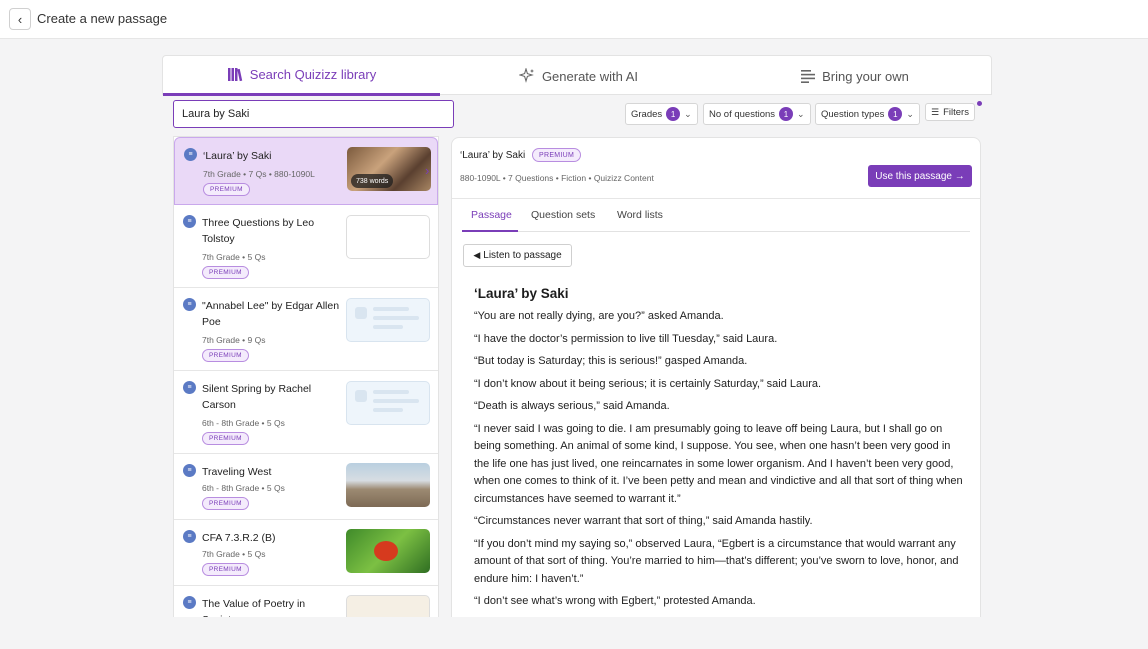 This screenshot has height=649, width=1148. What do you see at coordinates (259, 174) in the screenshot?
I see `item-meta: 7th Grade • 7 Qs • 880-1090L` at bounding box center [259, 174].